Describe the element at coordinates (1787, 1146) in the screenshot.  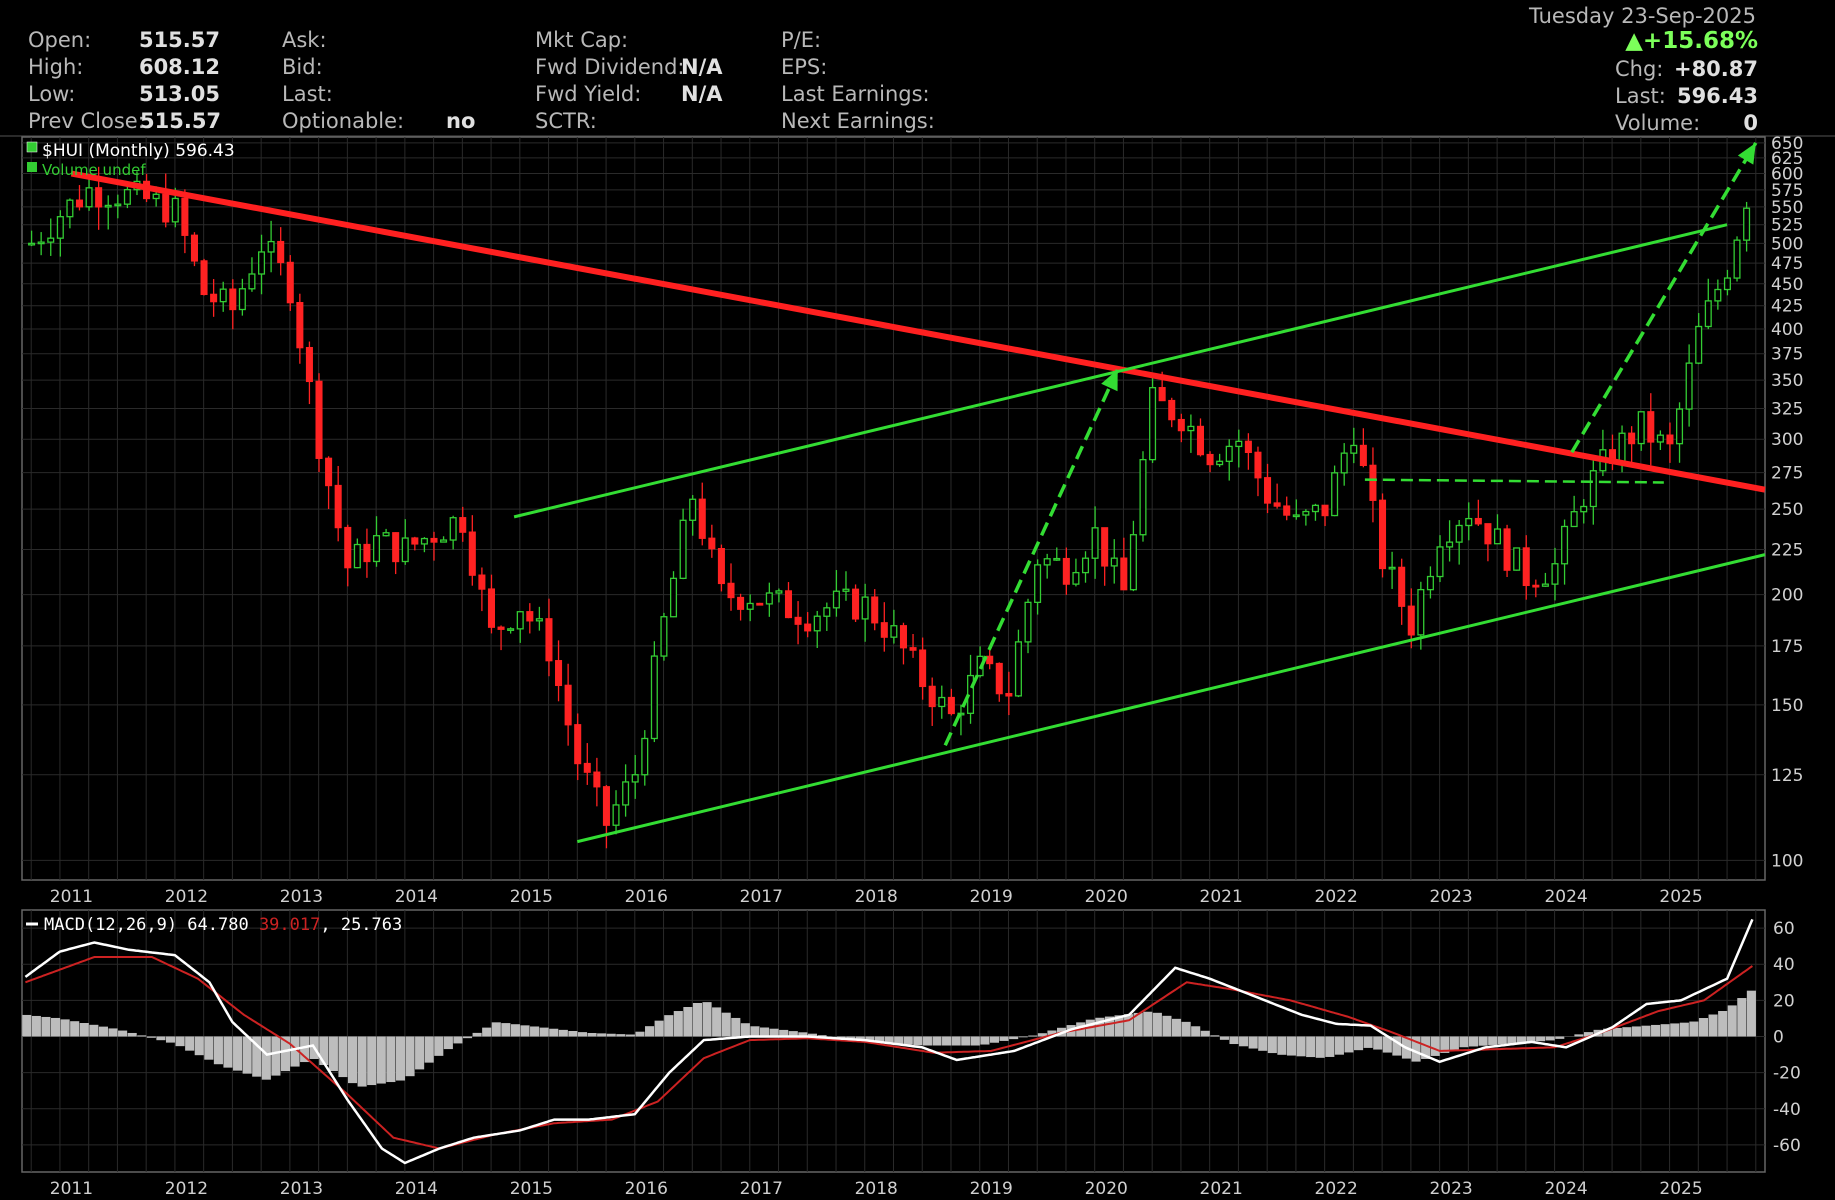
I see `macd-y-tick: -60` at that location.